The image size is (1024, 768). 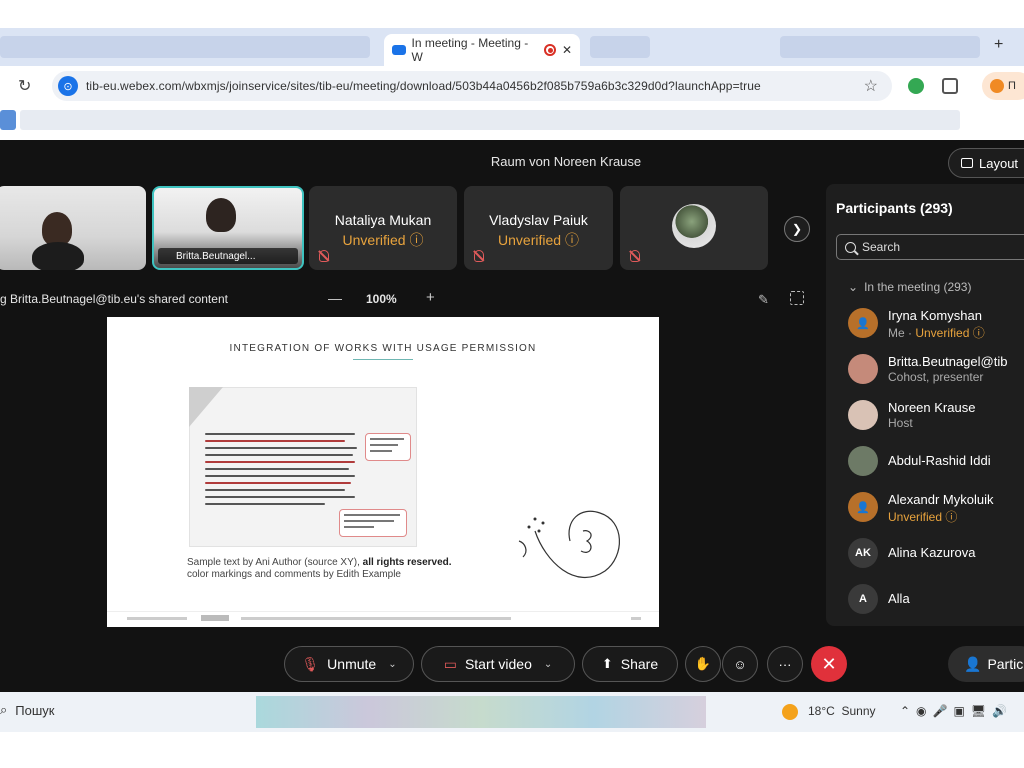 I want to click on bookmark-star-icon: ☆, so click(x=871, y=86).